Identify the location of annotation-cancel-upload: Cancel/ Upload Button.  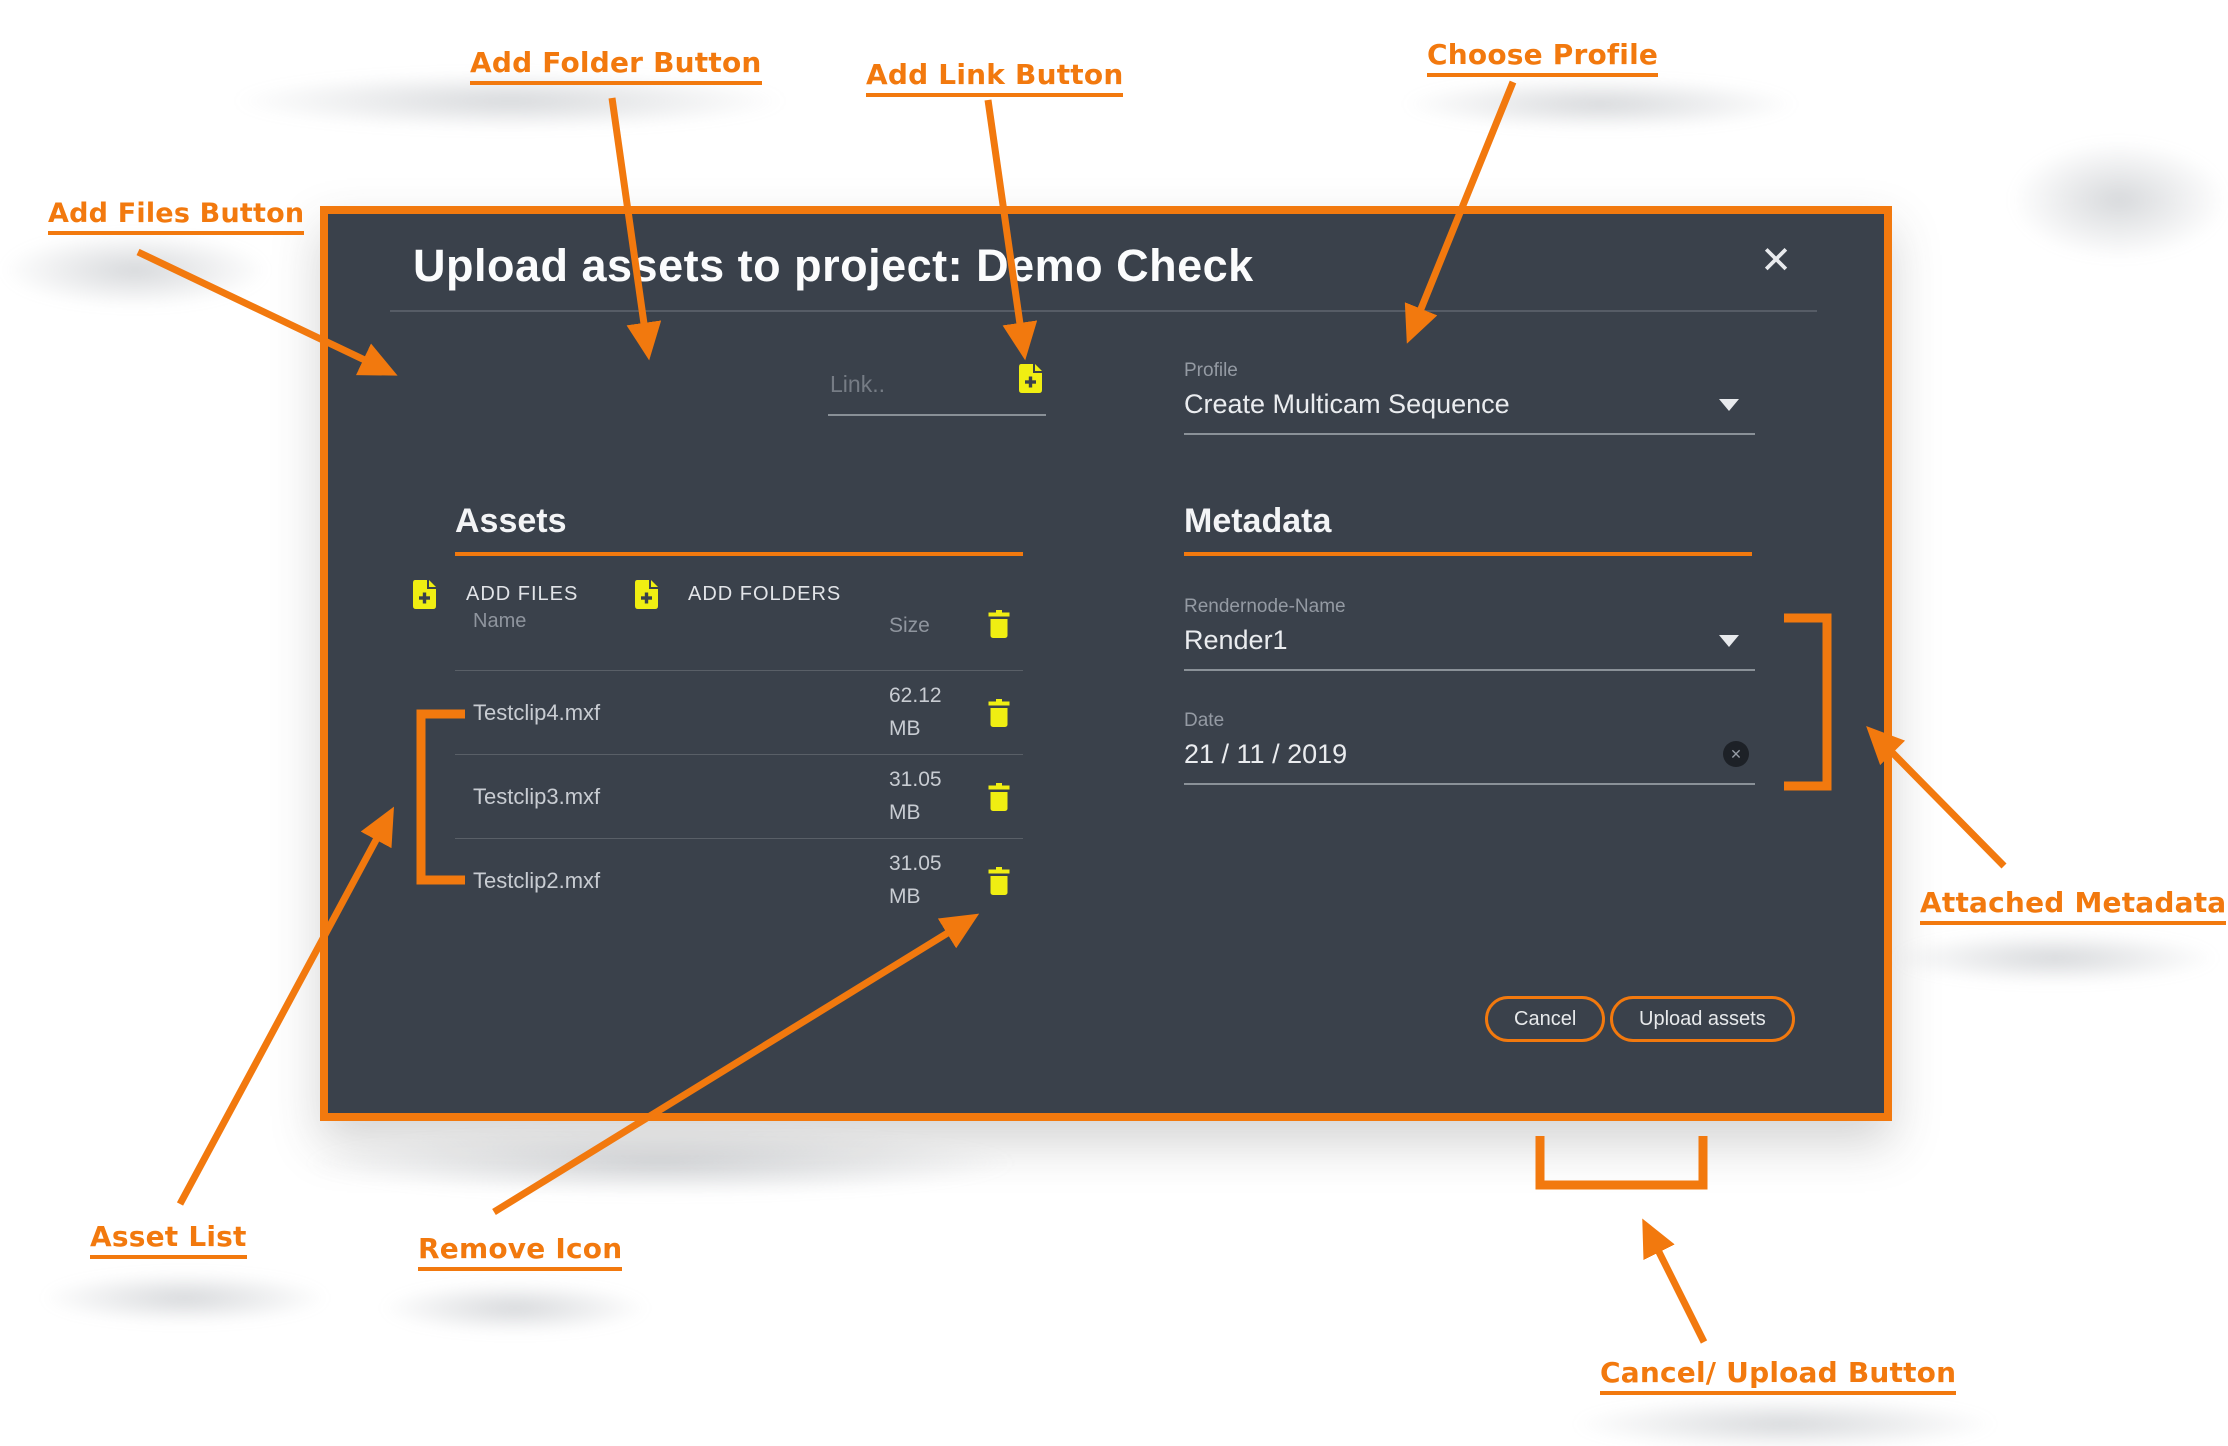
(1778, 1375).